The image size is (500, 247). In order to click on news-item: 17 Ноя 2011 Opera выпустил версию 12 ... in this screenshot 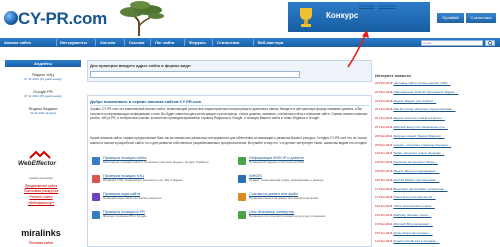, I will do `click(436, 197)`.